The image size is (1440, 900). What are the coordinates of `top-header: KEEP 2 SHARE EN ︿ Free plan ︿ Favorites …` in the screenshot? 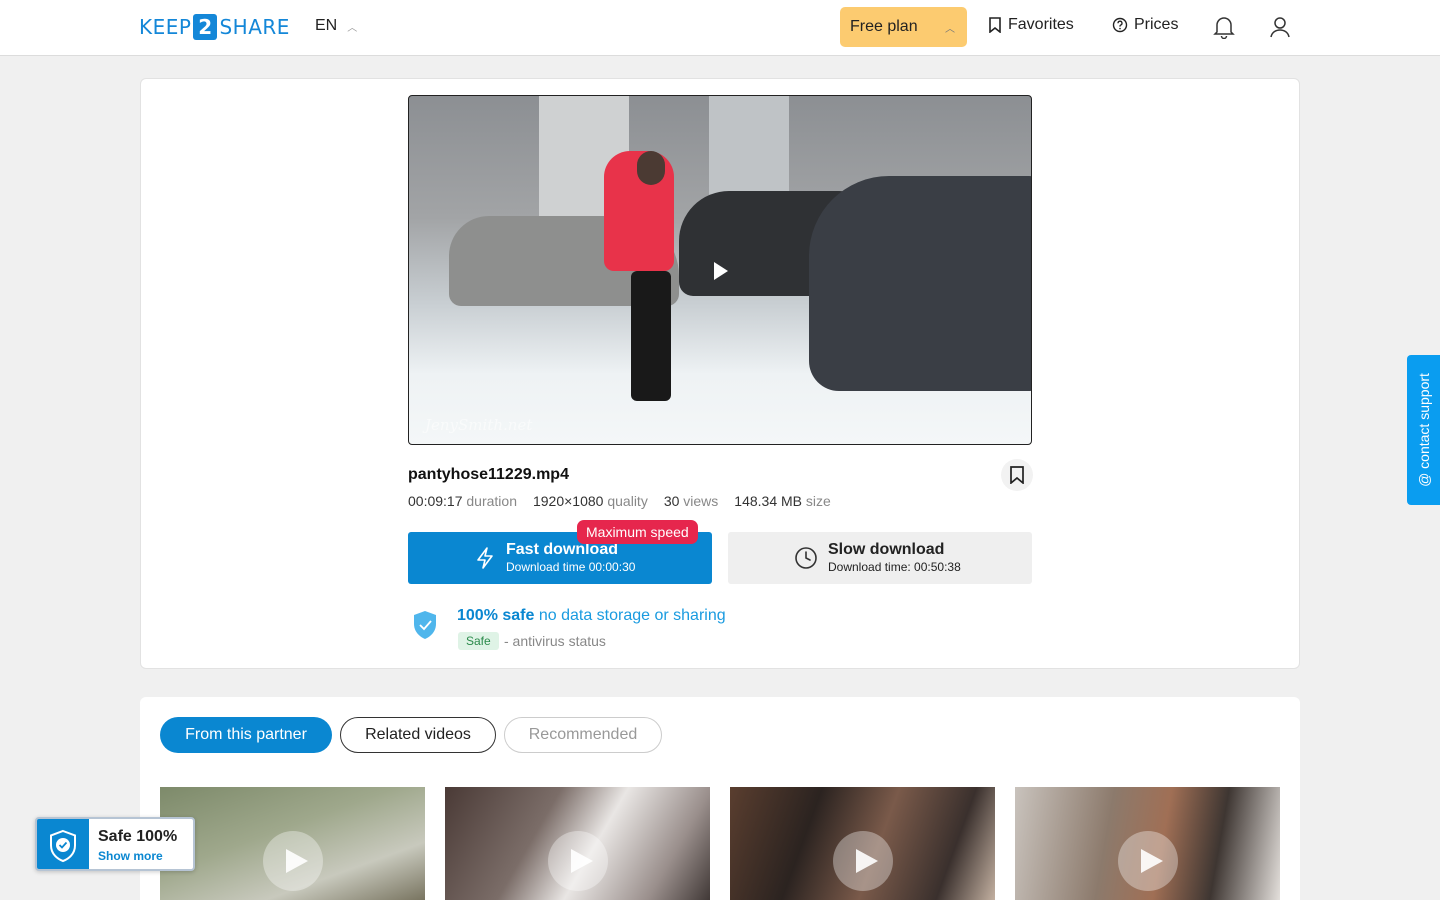 It's located at (720, 28).